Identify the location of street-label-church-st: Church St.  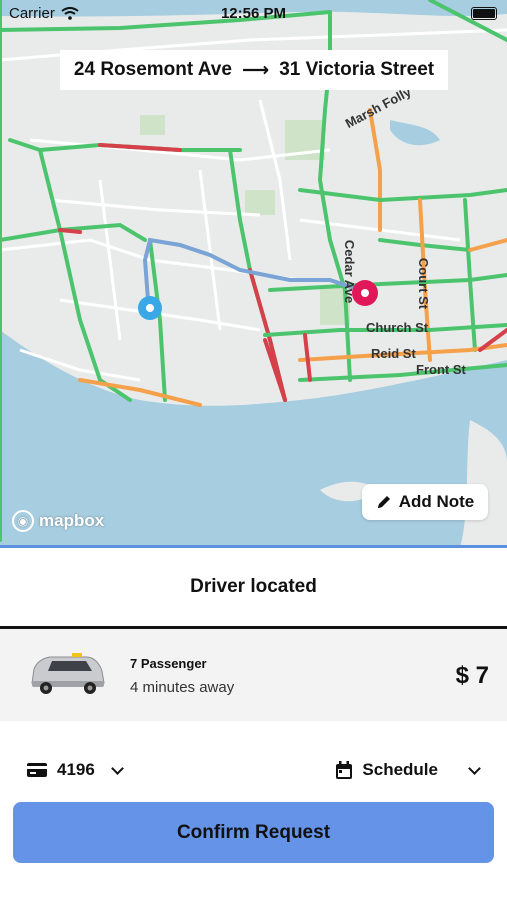
(397, 327).